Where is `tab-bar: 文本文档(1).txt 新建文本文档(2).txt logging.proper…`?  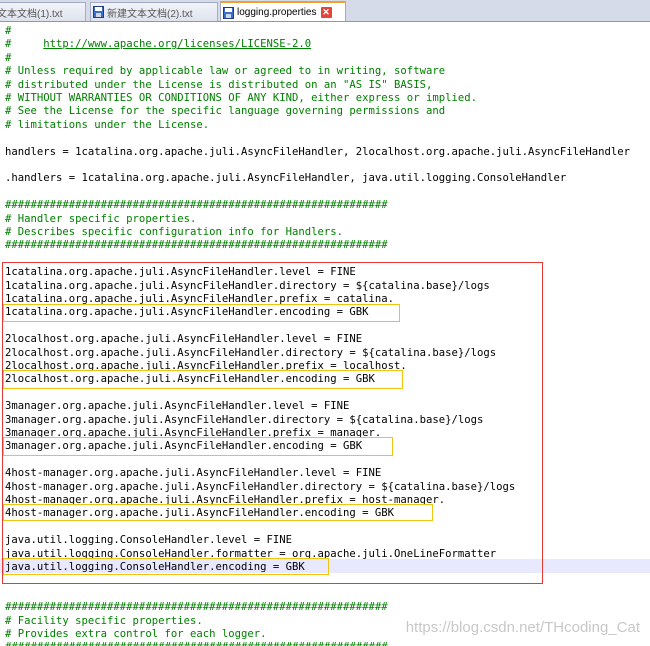 tab-bar: 文本文档(1).txt 新建文本文档(2).txt logging.proper… is located at coordinates (325, 11).